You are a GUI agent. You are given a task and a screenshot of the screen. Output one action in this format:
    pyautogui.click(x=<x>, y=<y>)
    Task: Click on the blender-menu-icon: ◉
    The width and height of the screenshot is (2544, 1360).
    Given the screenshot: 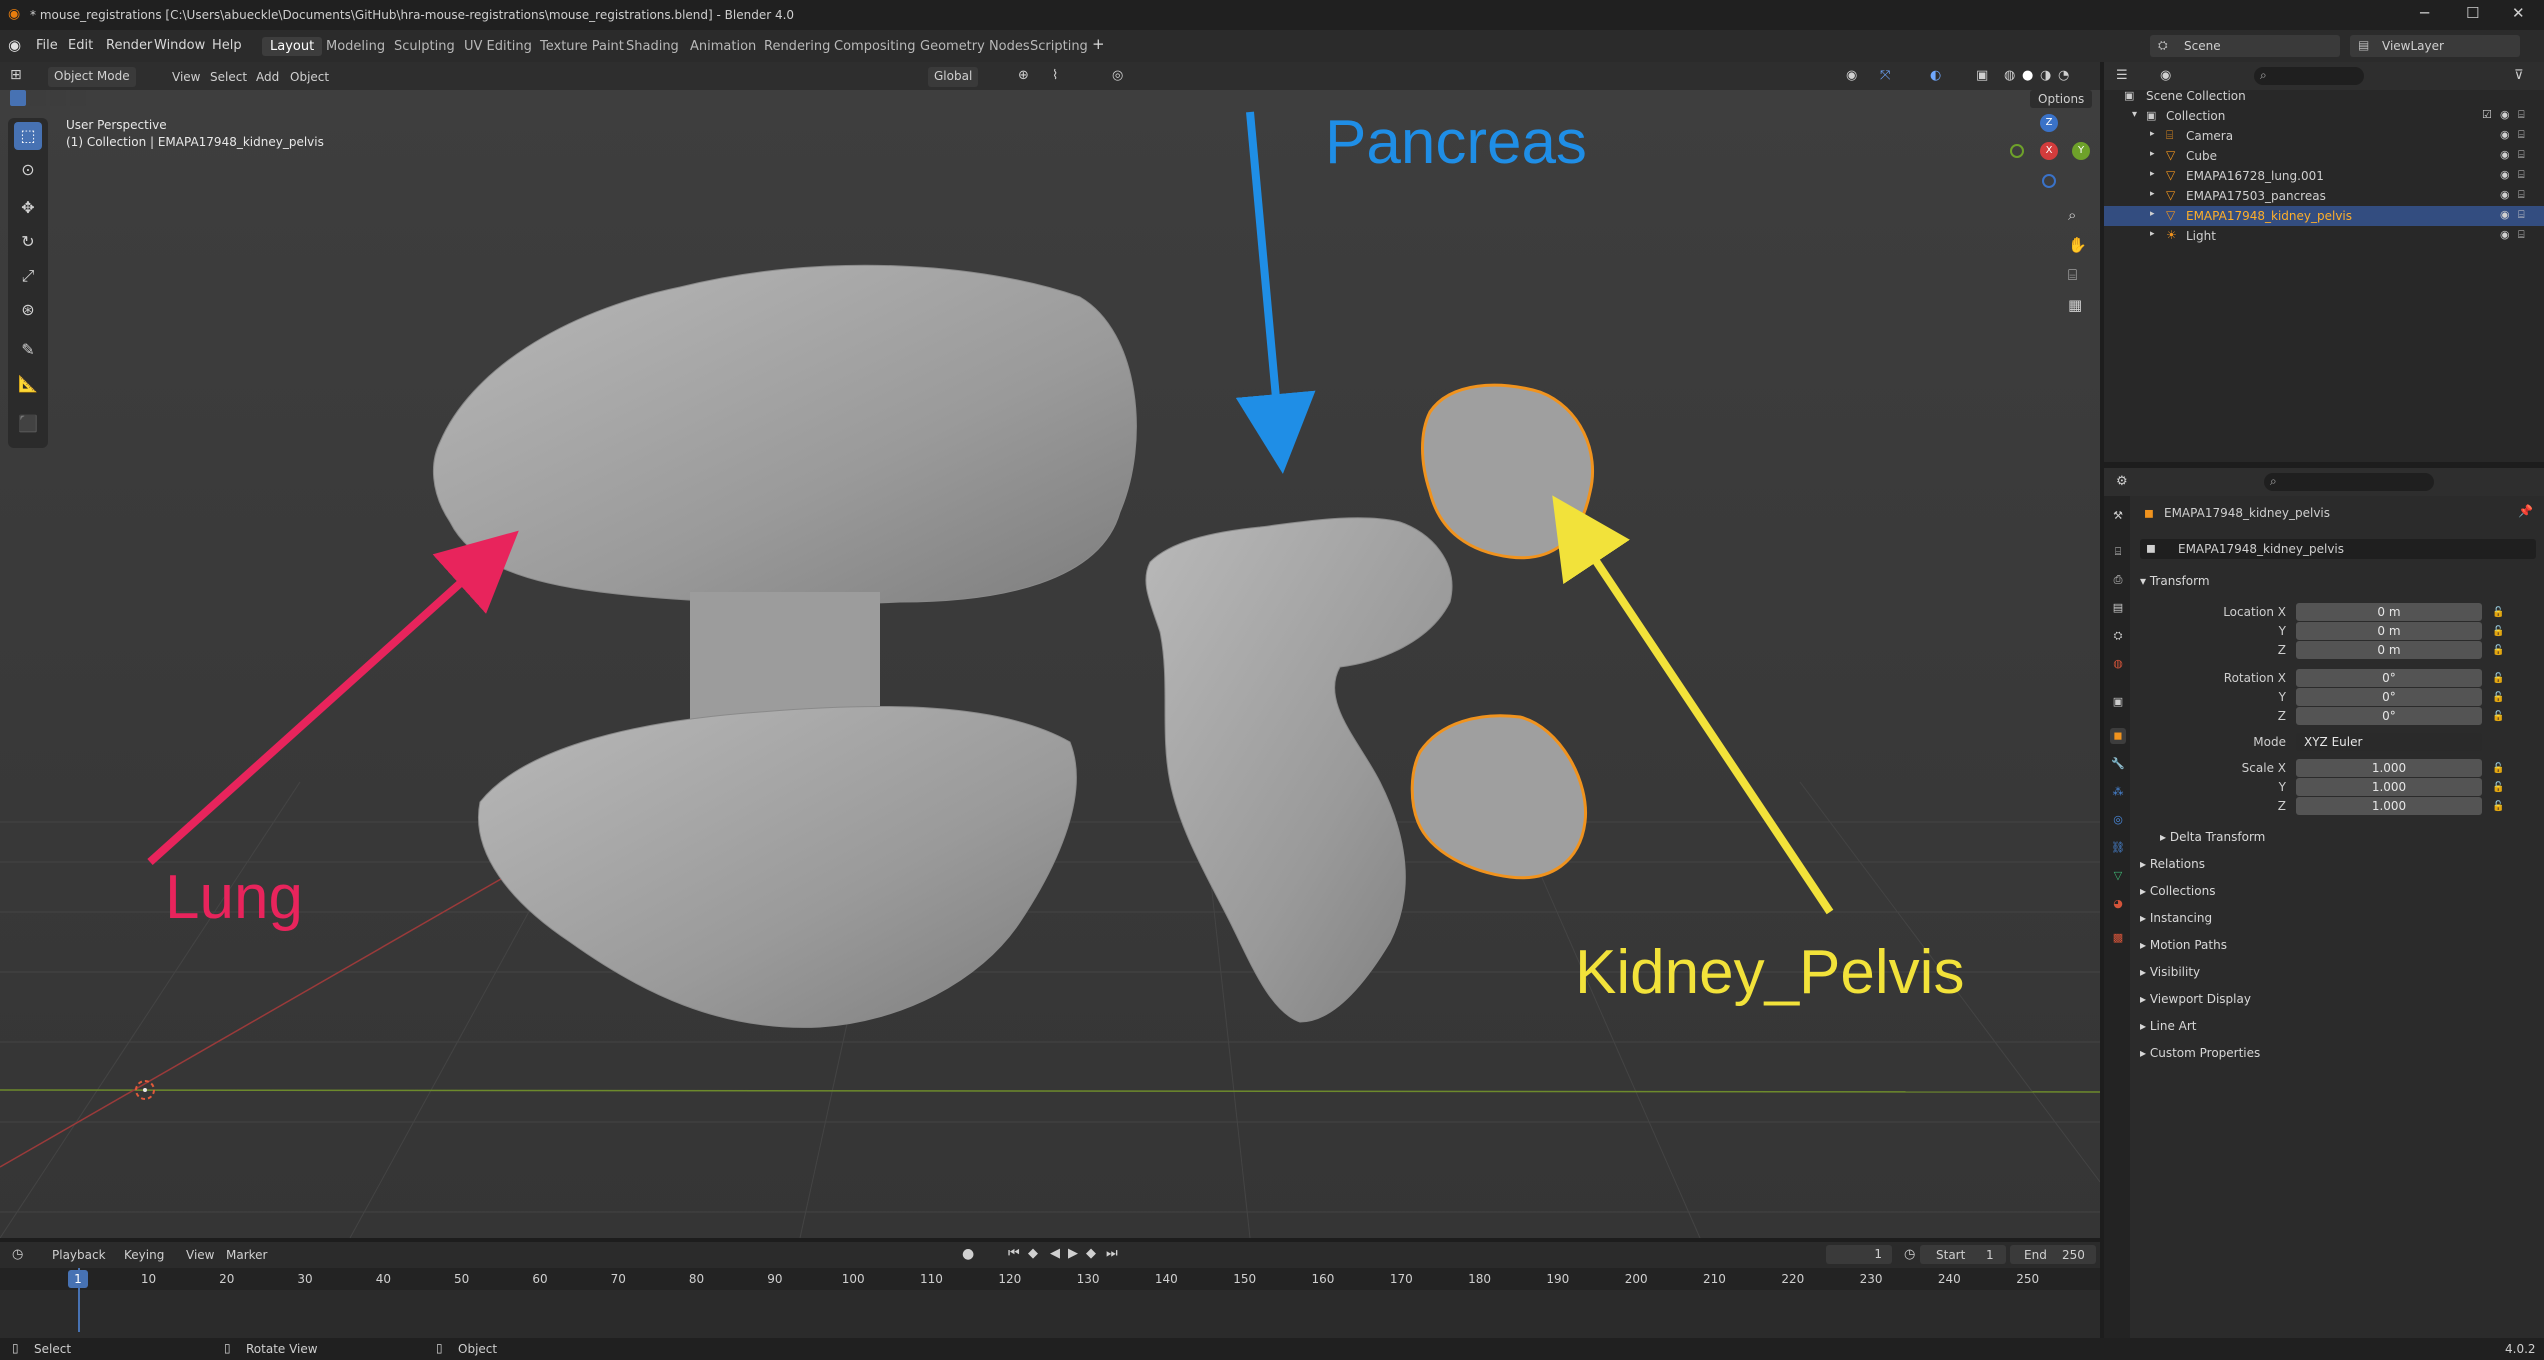 What is the action you would take?
    pyautogui.click(x=14, y=45)
    